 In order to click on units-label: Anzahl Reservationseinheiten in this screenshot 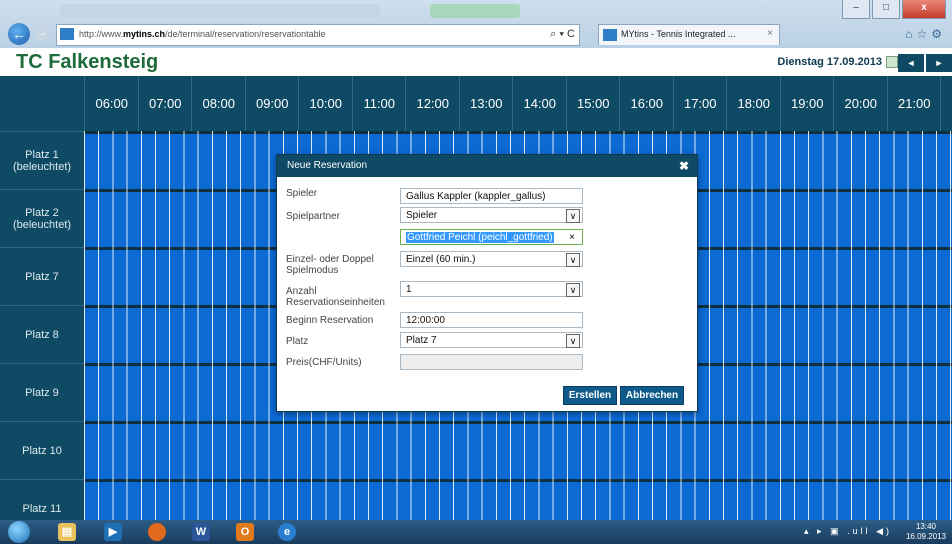, I will do `click(335, 297)`.